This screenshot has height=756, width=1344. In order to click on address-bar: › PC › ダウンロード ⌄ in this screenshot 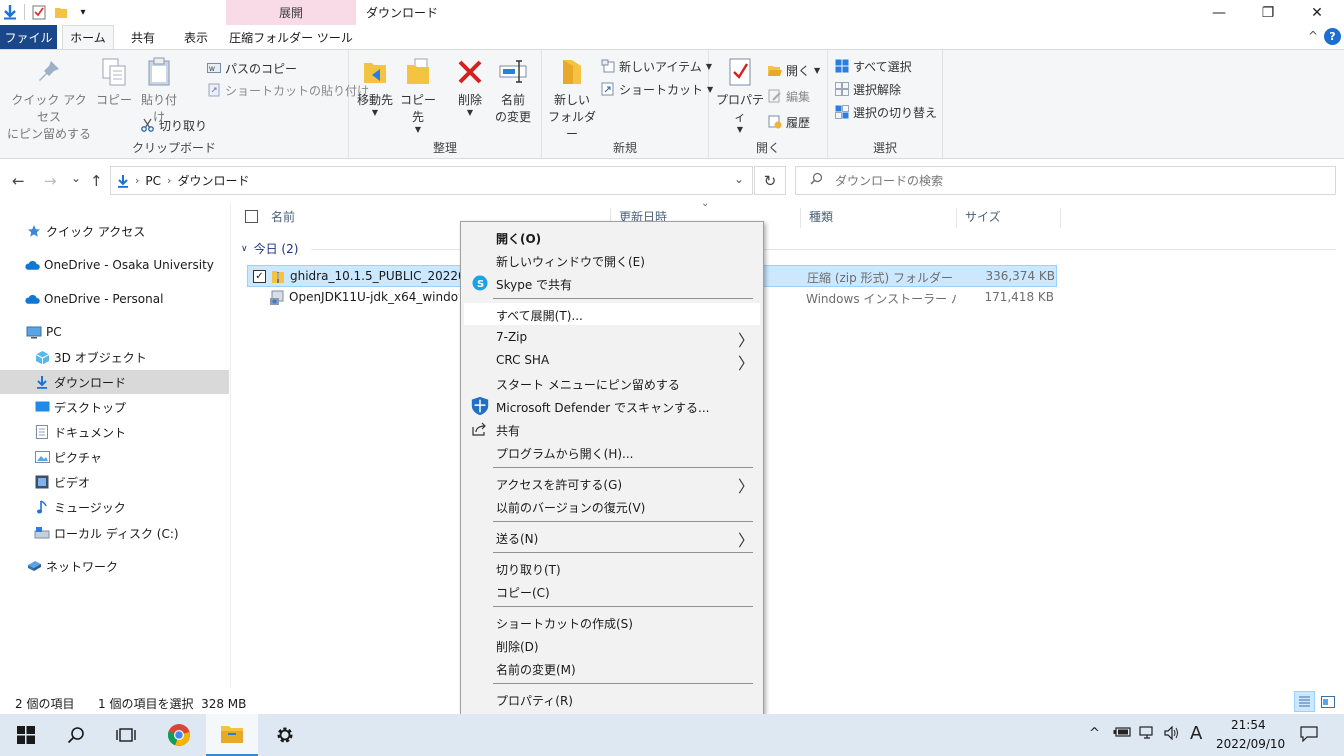, I will do `click(431, 180)`.